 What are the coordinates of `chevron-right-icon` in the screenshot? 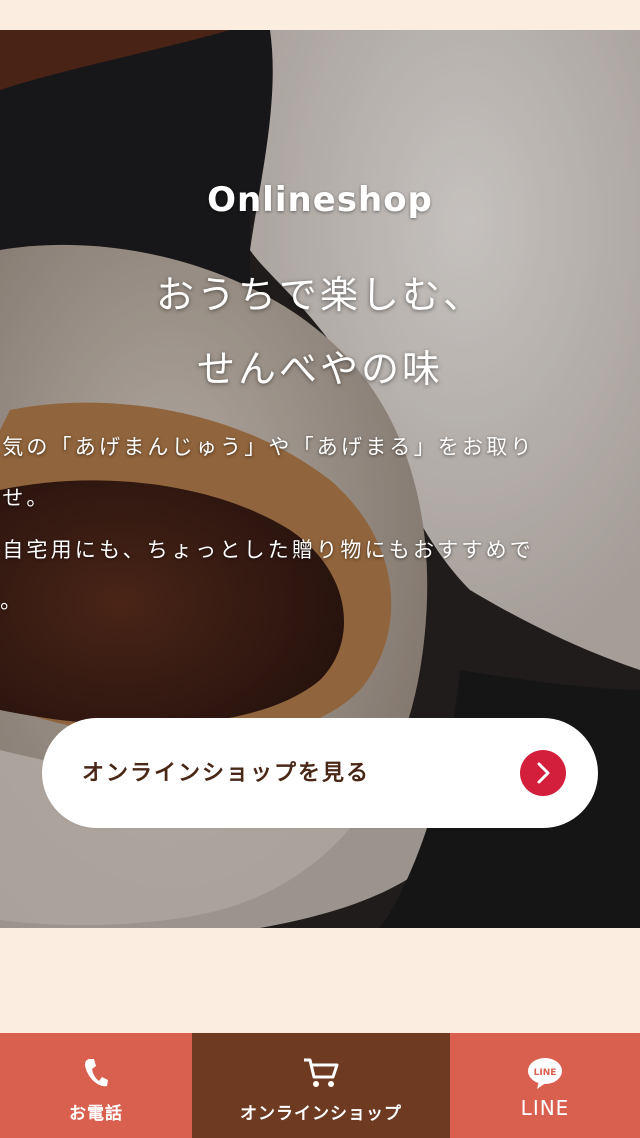 It's located at (543, 773).